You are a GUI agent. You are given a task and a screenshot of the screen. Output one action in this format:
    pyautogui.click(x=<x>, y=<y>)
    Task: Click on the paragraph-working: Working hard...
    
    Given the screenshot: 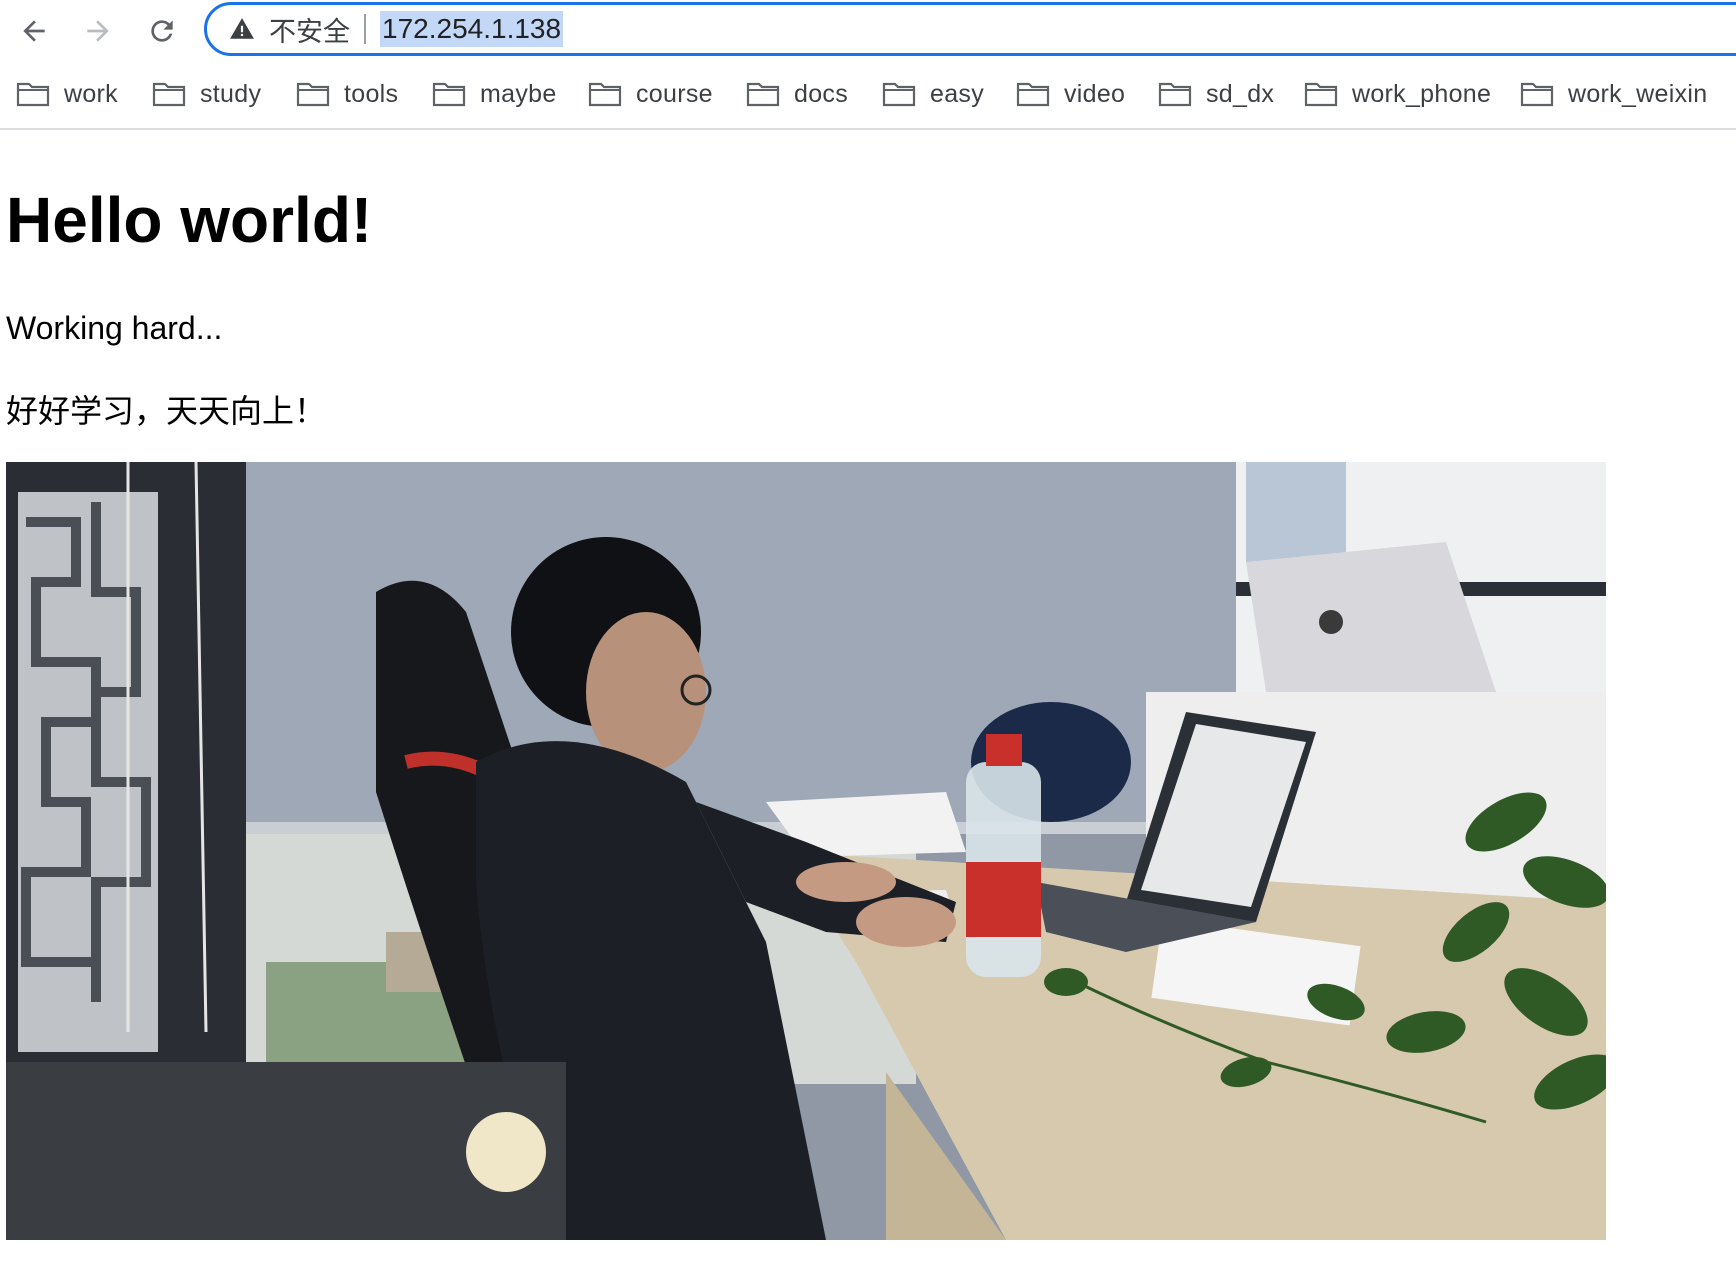 What is the action you would take?
    pyautogui.click(x=114, y=328)
    